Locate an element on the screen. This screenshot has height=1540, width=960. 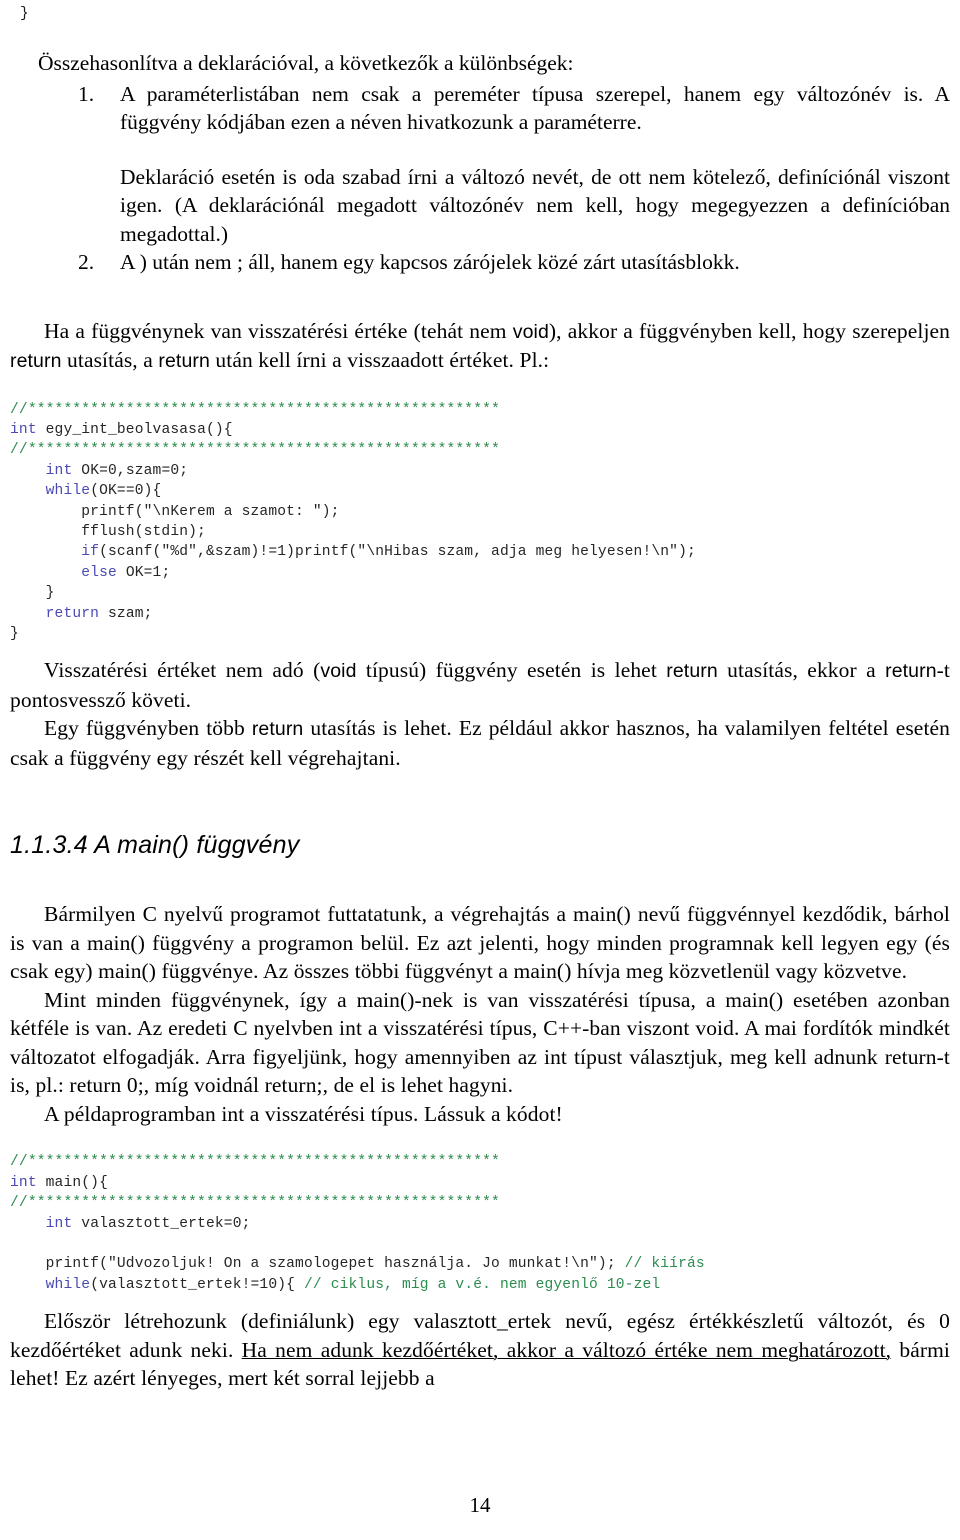
page-number: 14 is located at coordinates (480, 1505).